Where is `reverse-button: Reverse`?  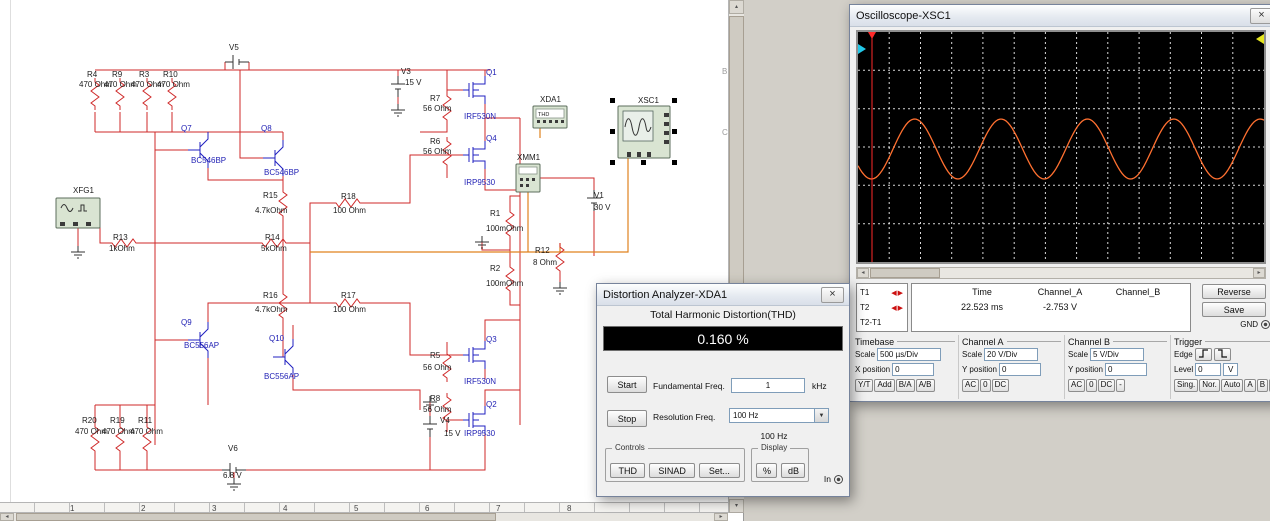 reverse-button: Reverse is located at coordinates (1234, 291).